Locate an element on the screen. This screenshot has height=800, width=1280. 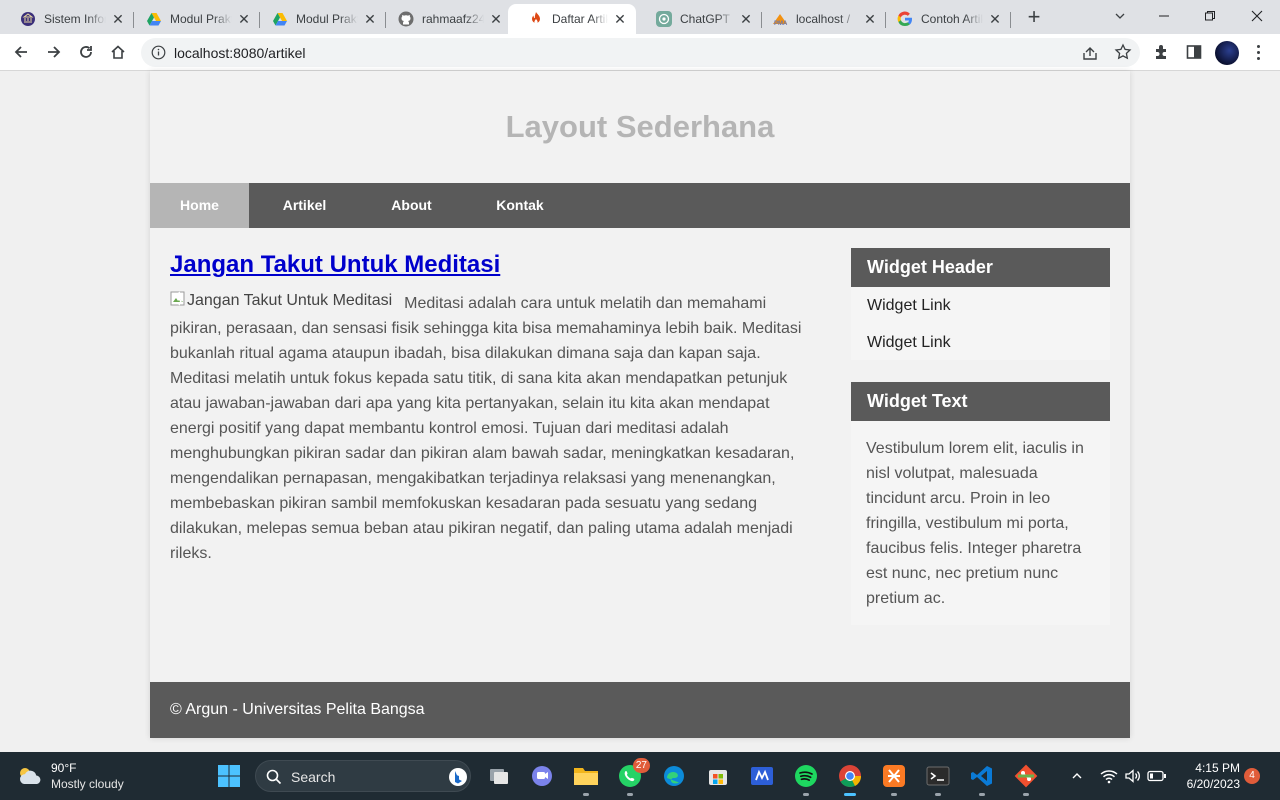
terminal-app is located at coordinates (938, 779).